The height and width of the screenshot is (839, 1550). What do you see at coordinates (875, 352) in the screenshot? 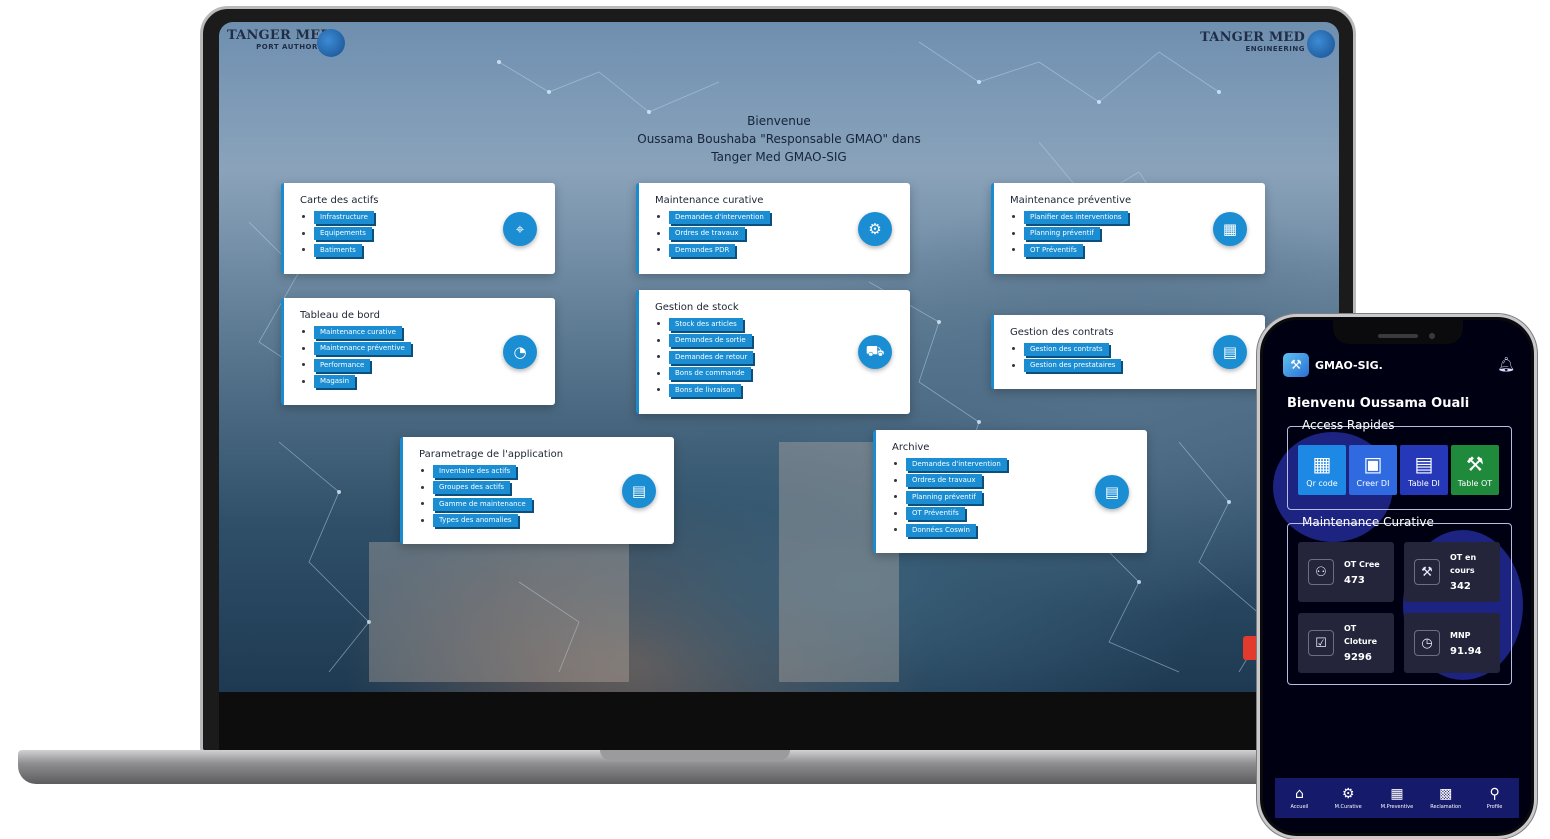
I see `cart-icon: ⛟` at bounding box center [875, 352].